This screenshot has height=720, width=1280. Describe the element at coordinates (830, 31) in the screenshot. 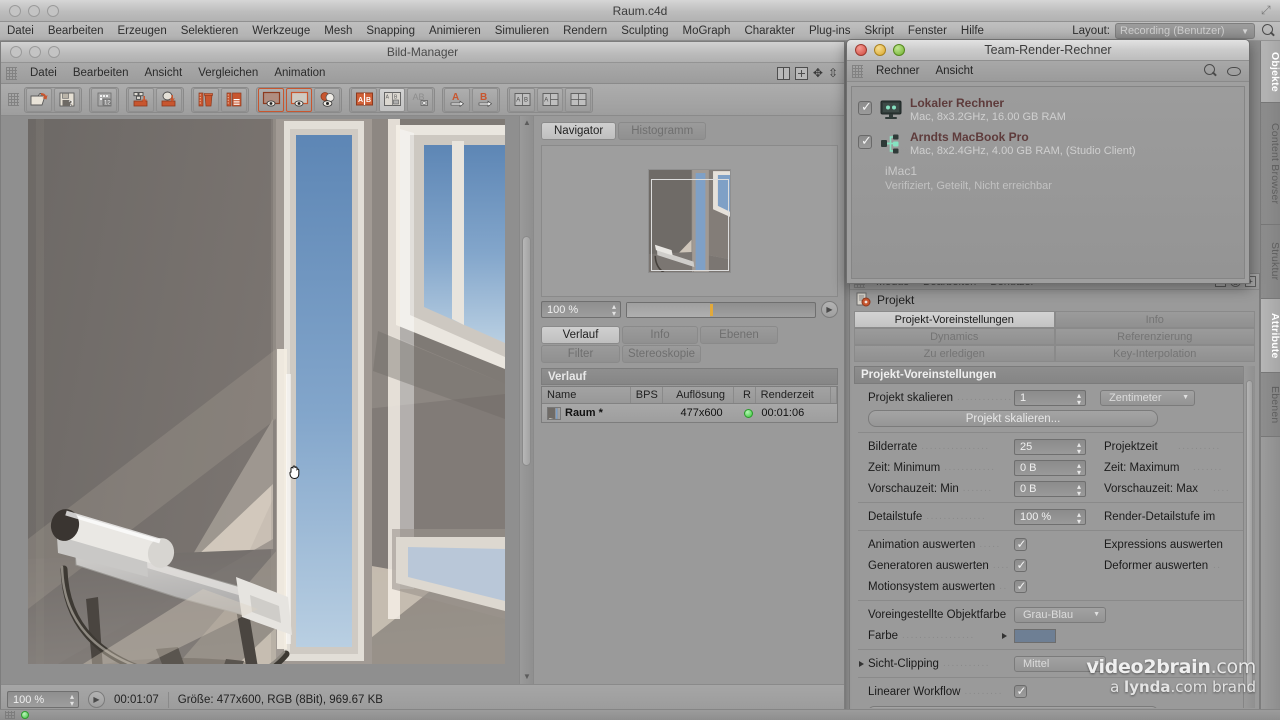

I see `menu-plugins: Plug-ins` at that location.